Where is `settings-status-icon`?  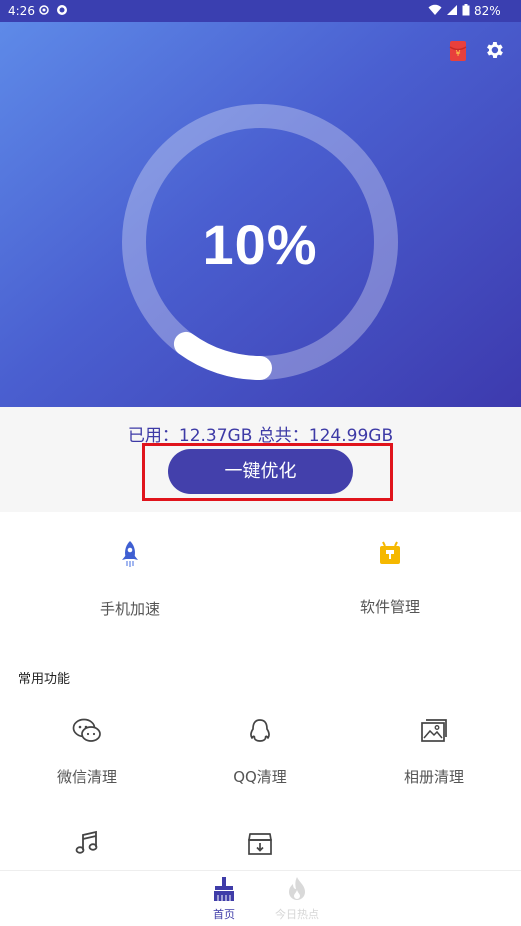
settings-status-icon is located at coordinates (44, 10).